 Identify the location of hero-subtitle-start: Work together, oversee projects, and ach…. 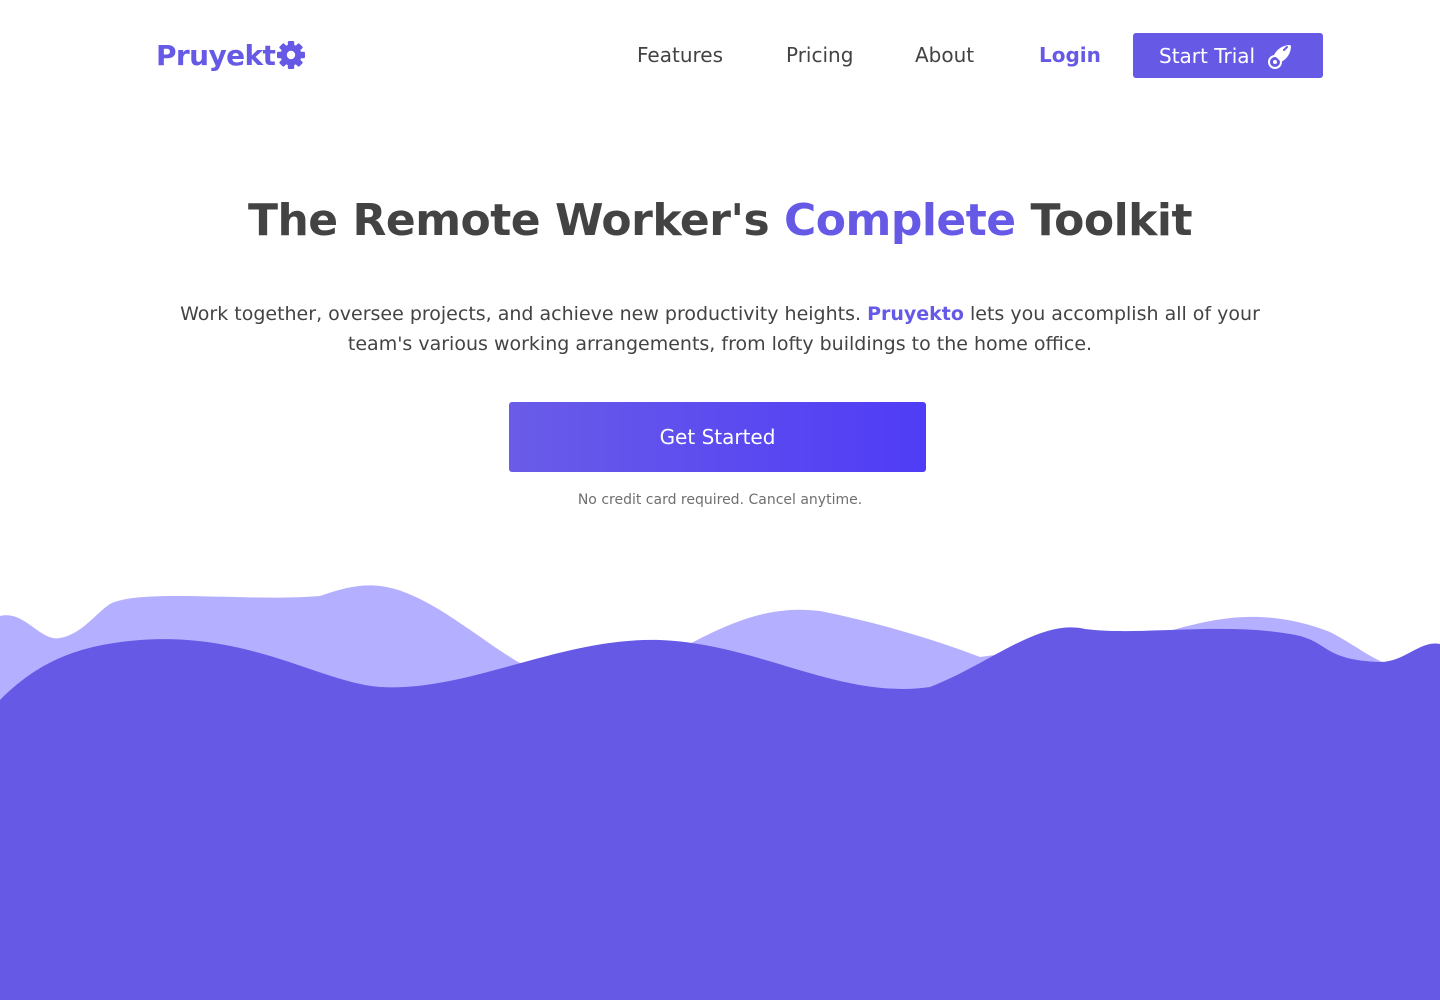
(524, 314).